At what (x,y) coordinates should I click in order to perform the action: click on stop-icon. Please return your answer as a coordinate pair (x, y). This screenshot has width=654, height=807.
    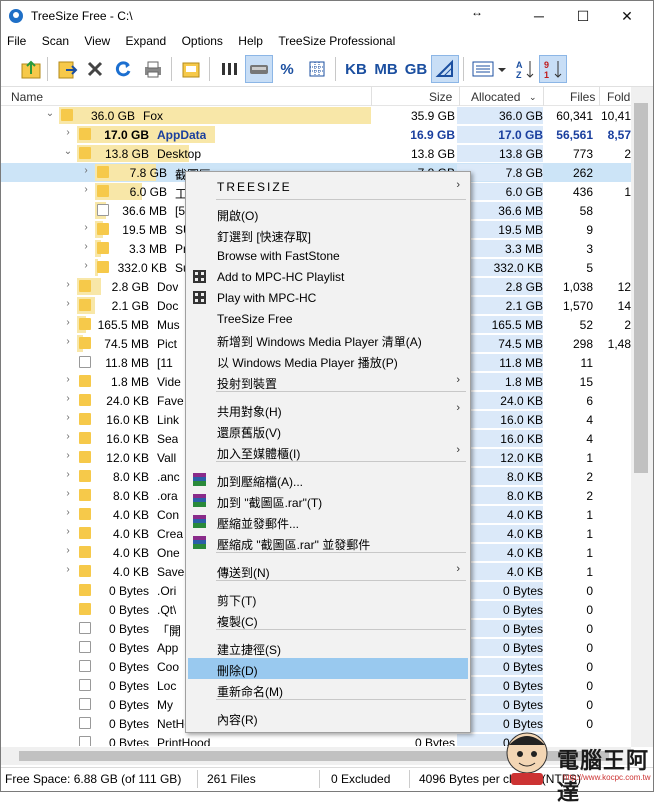
    Looking at the image, I should click on (95, 69).